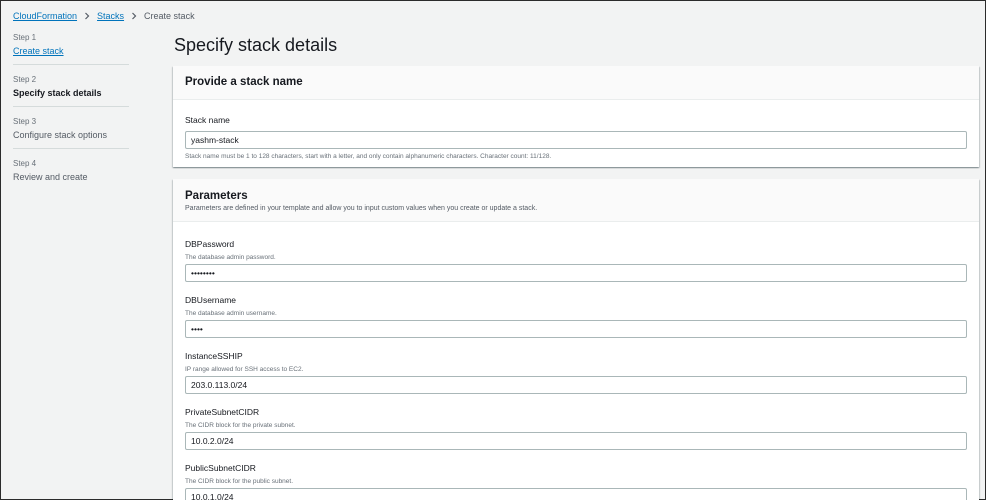 This screenshot has width=986, height=500. Describe the element at coordinates (220, 468) in the screenshot. I see `field-label: PublicSubnetCIDR` at that location.